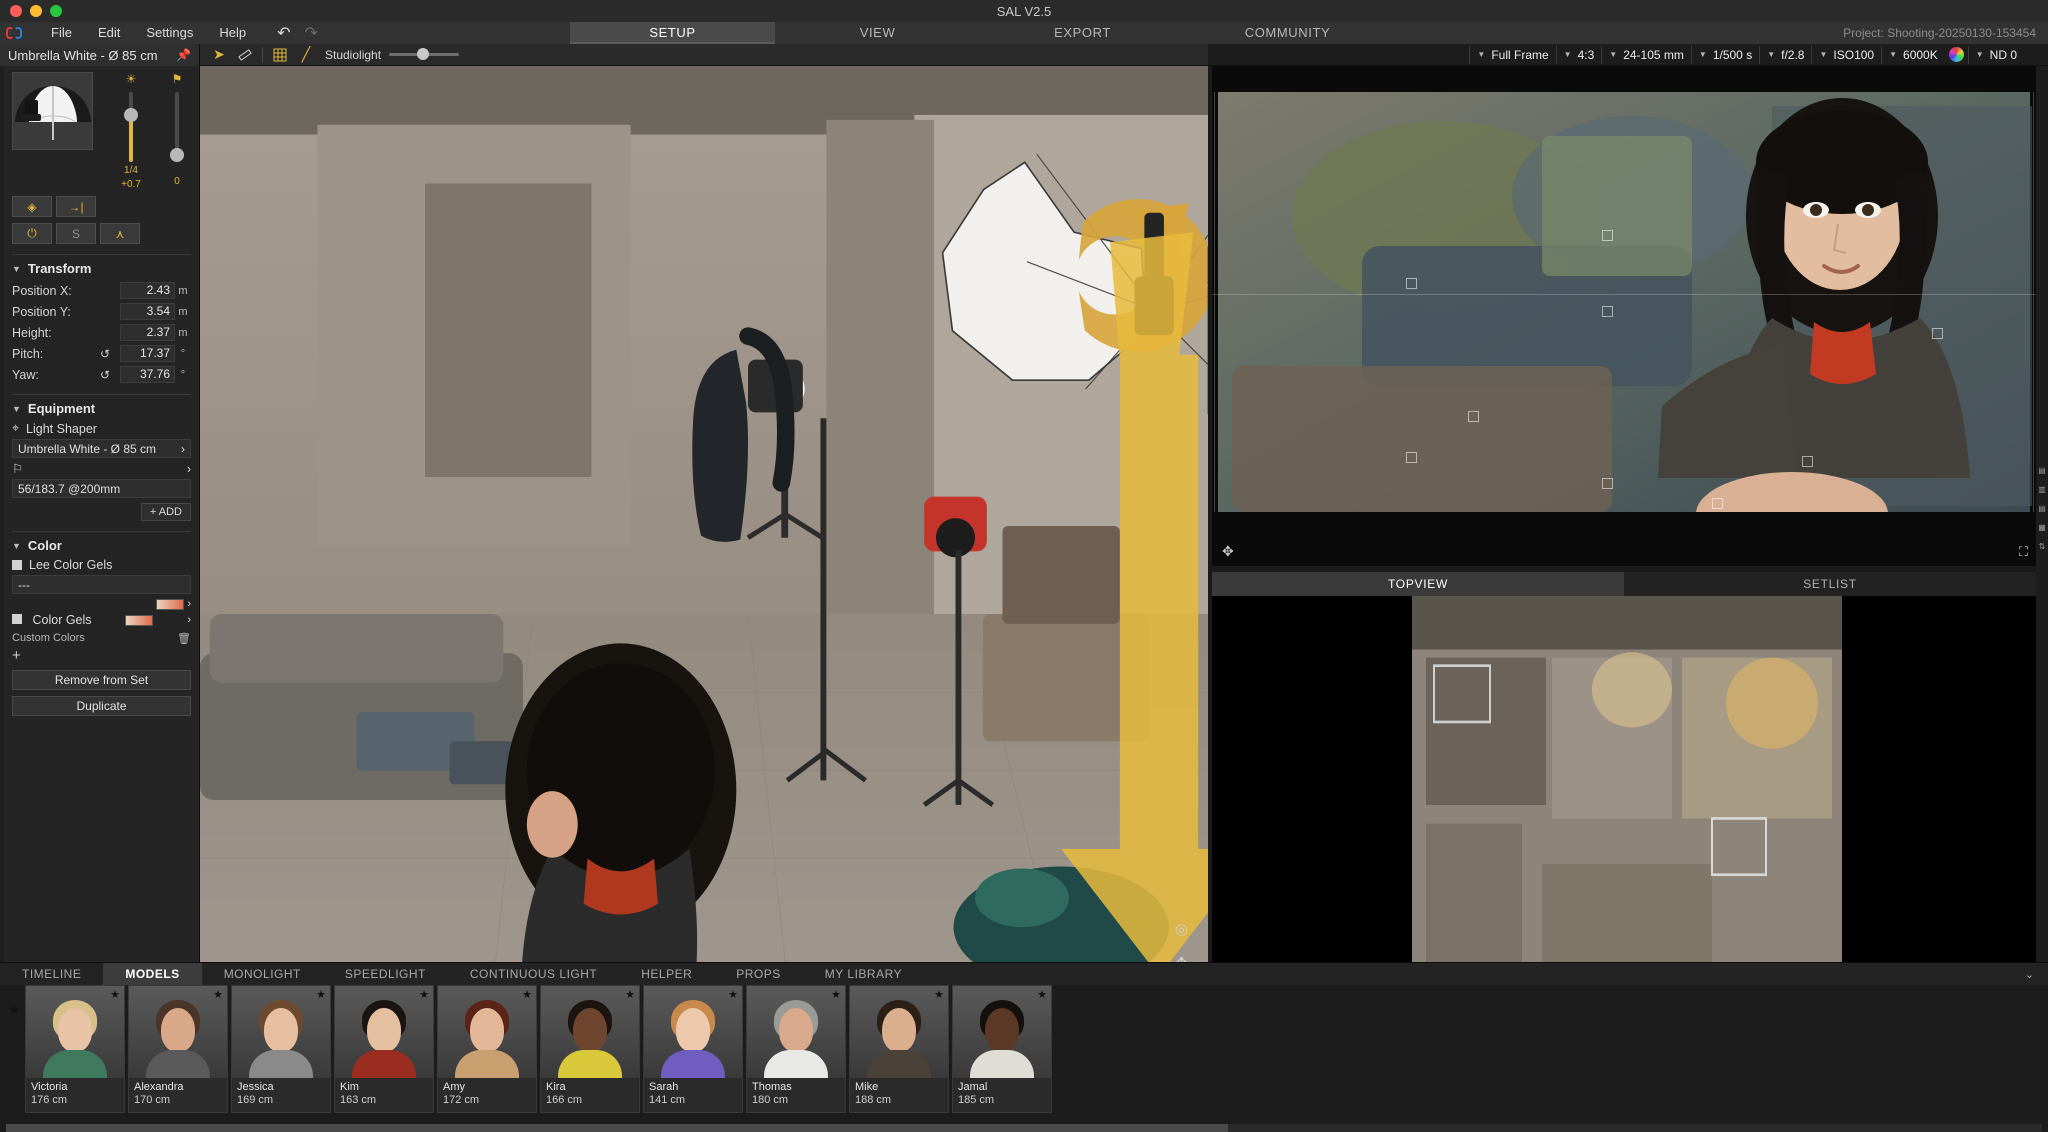  Describe the element at coordinates (109, 33) in the screenshot. I see `menu-edit: Edit` at that location.